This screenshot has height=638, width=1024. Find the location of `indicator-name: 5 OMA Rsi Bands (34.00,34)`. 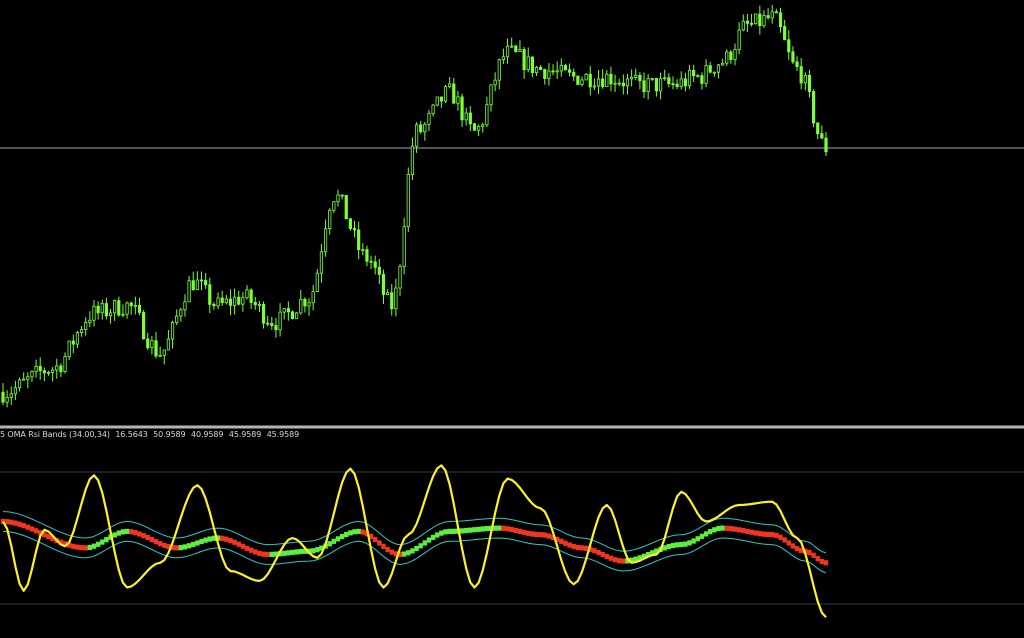

indicator-name: 5 OMA Rsi Bands (34.00,34) is located at coordinates (55, 434).